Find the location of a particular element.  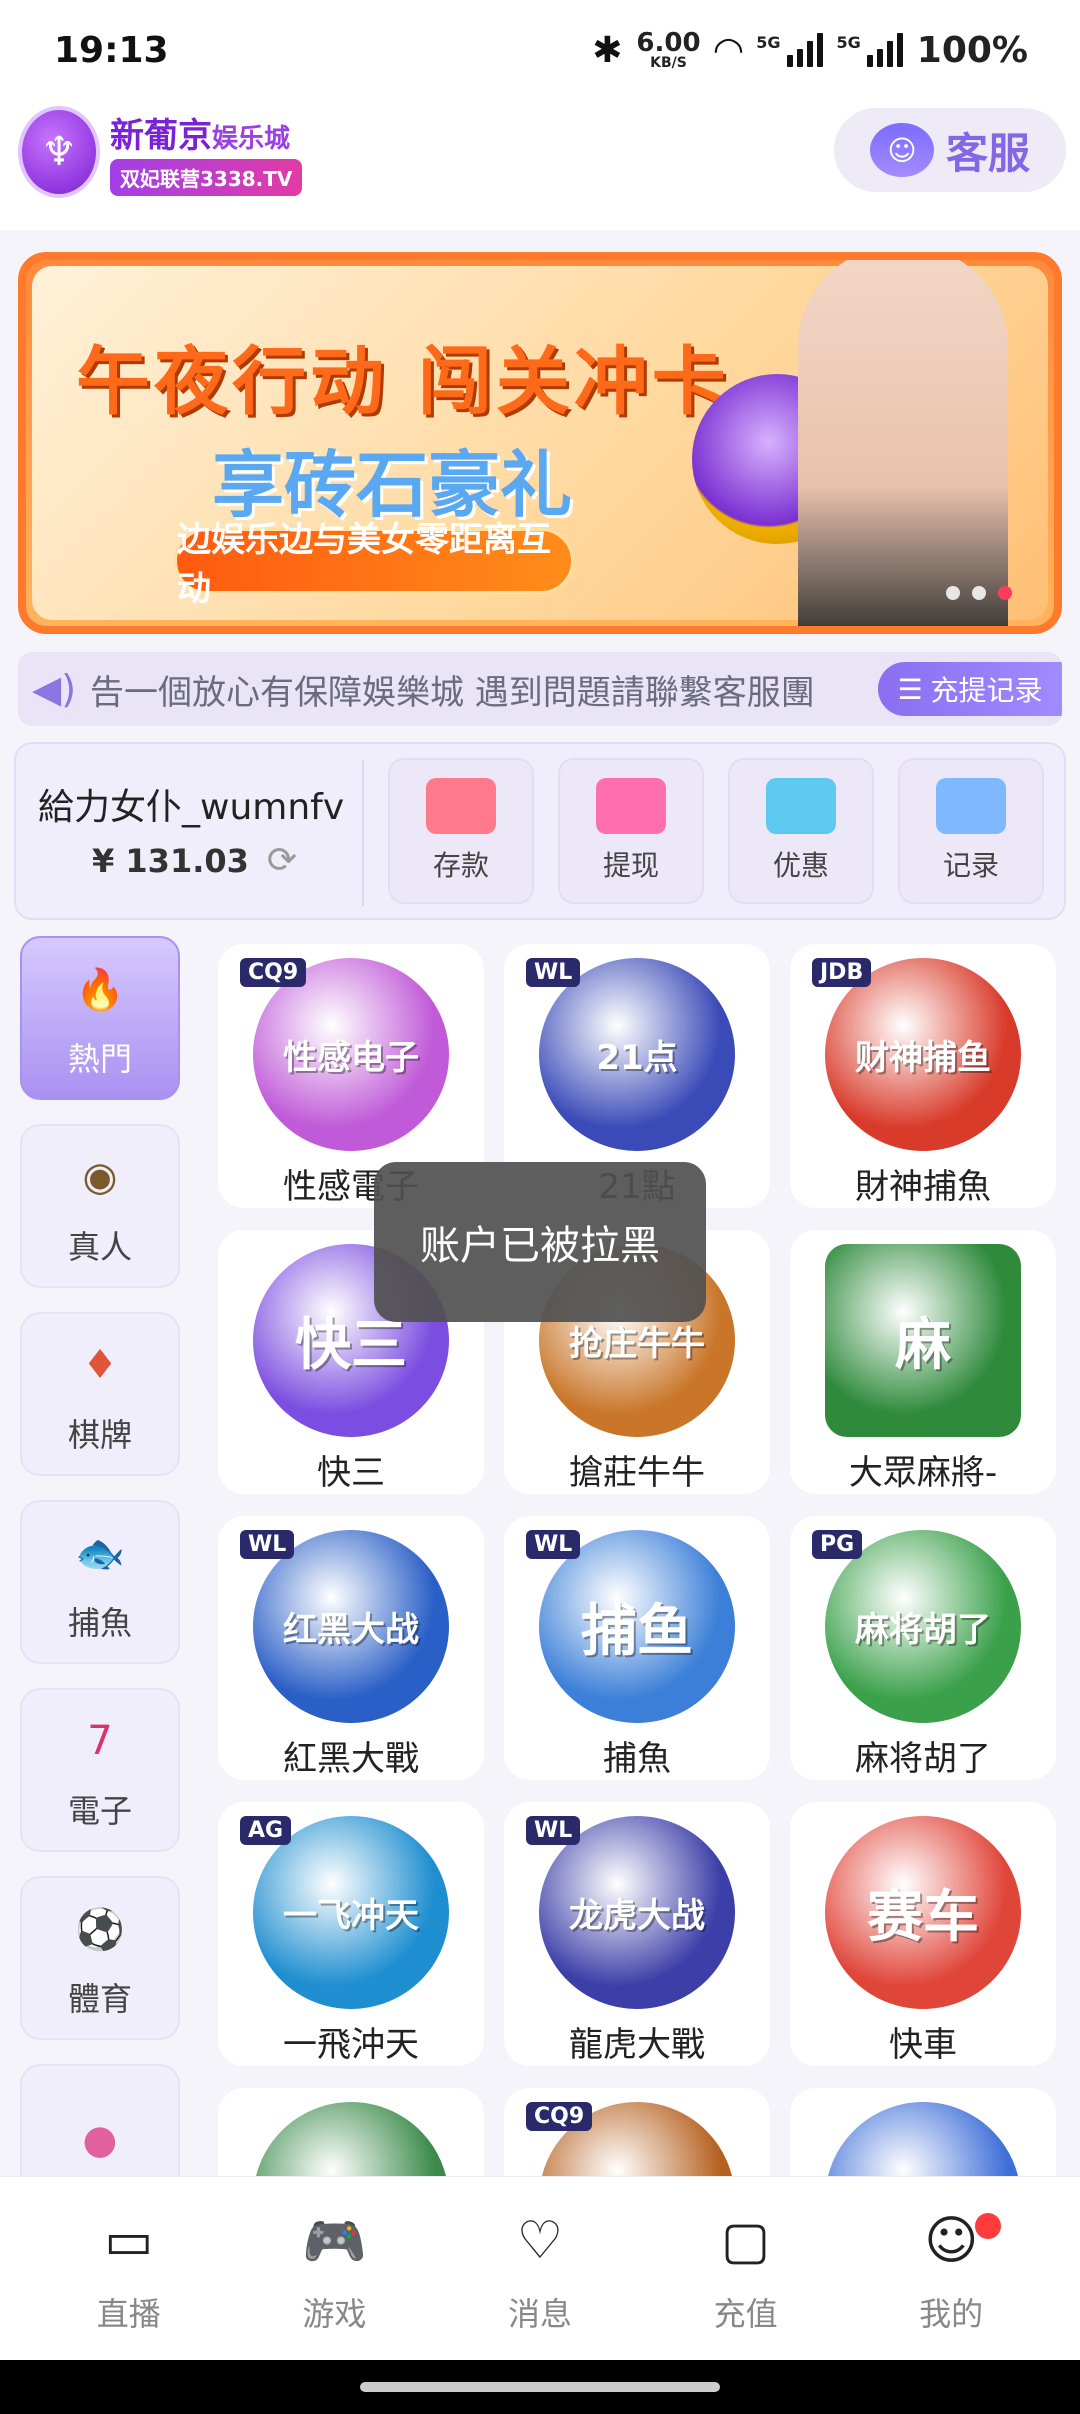

wallet-action-label: 提现 is located at coordinates (630, 865).